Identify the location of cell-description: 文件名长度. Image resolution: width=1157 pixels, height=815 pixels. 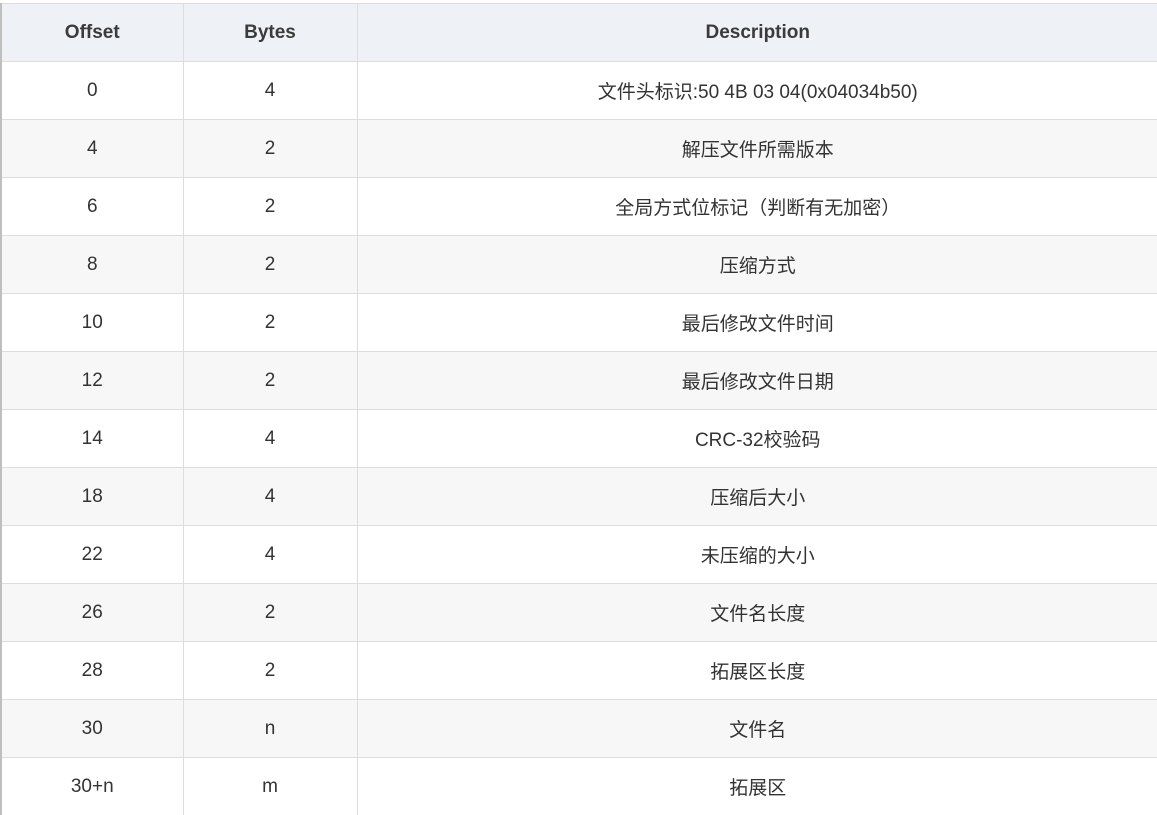
(757, 613).